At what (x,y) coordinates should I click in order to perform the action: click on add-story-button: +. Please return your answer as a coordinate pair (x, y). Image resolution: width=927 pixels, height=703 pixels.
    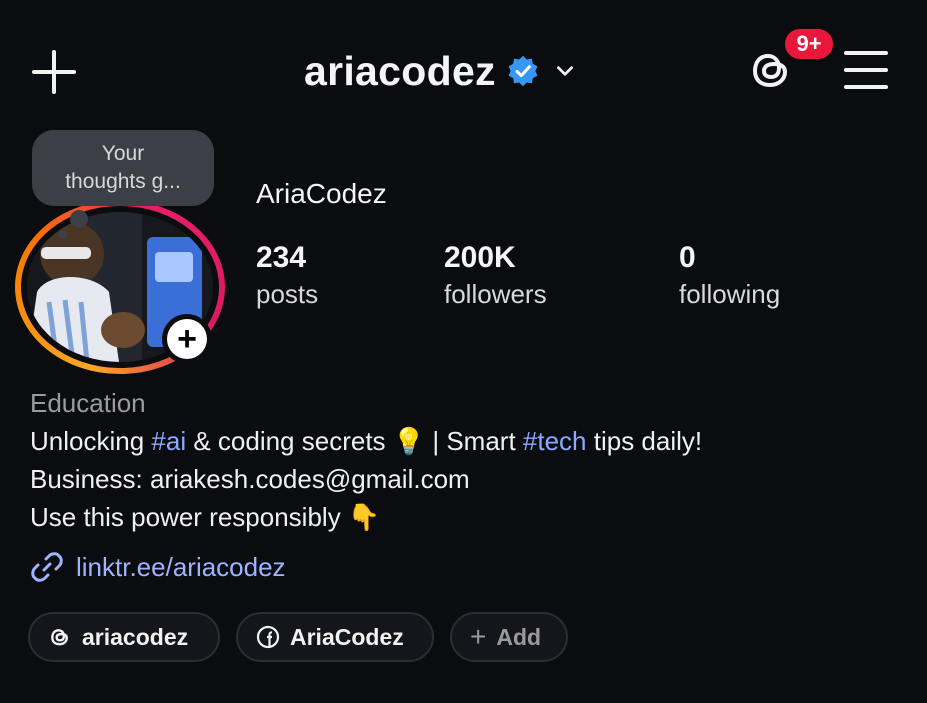
    Looking at the image, I should click on (187, 339).